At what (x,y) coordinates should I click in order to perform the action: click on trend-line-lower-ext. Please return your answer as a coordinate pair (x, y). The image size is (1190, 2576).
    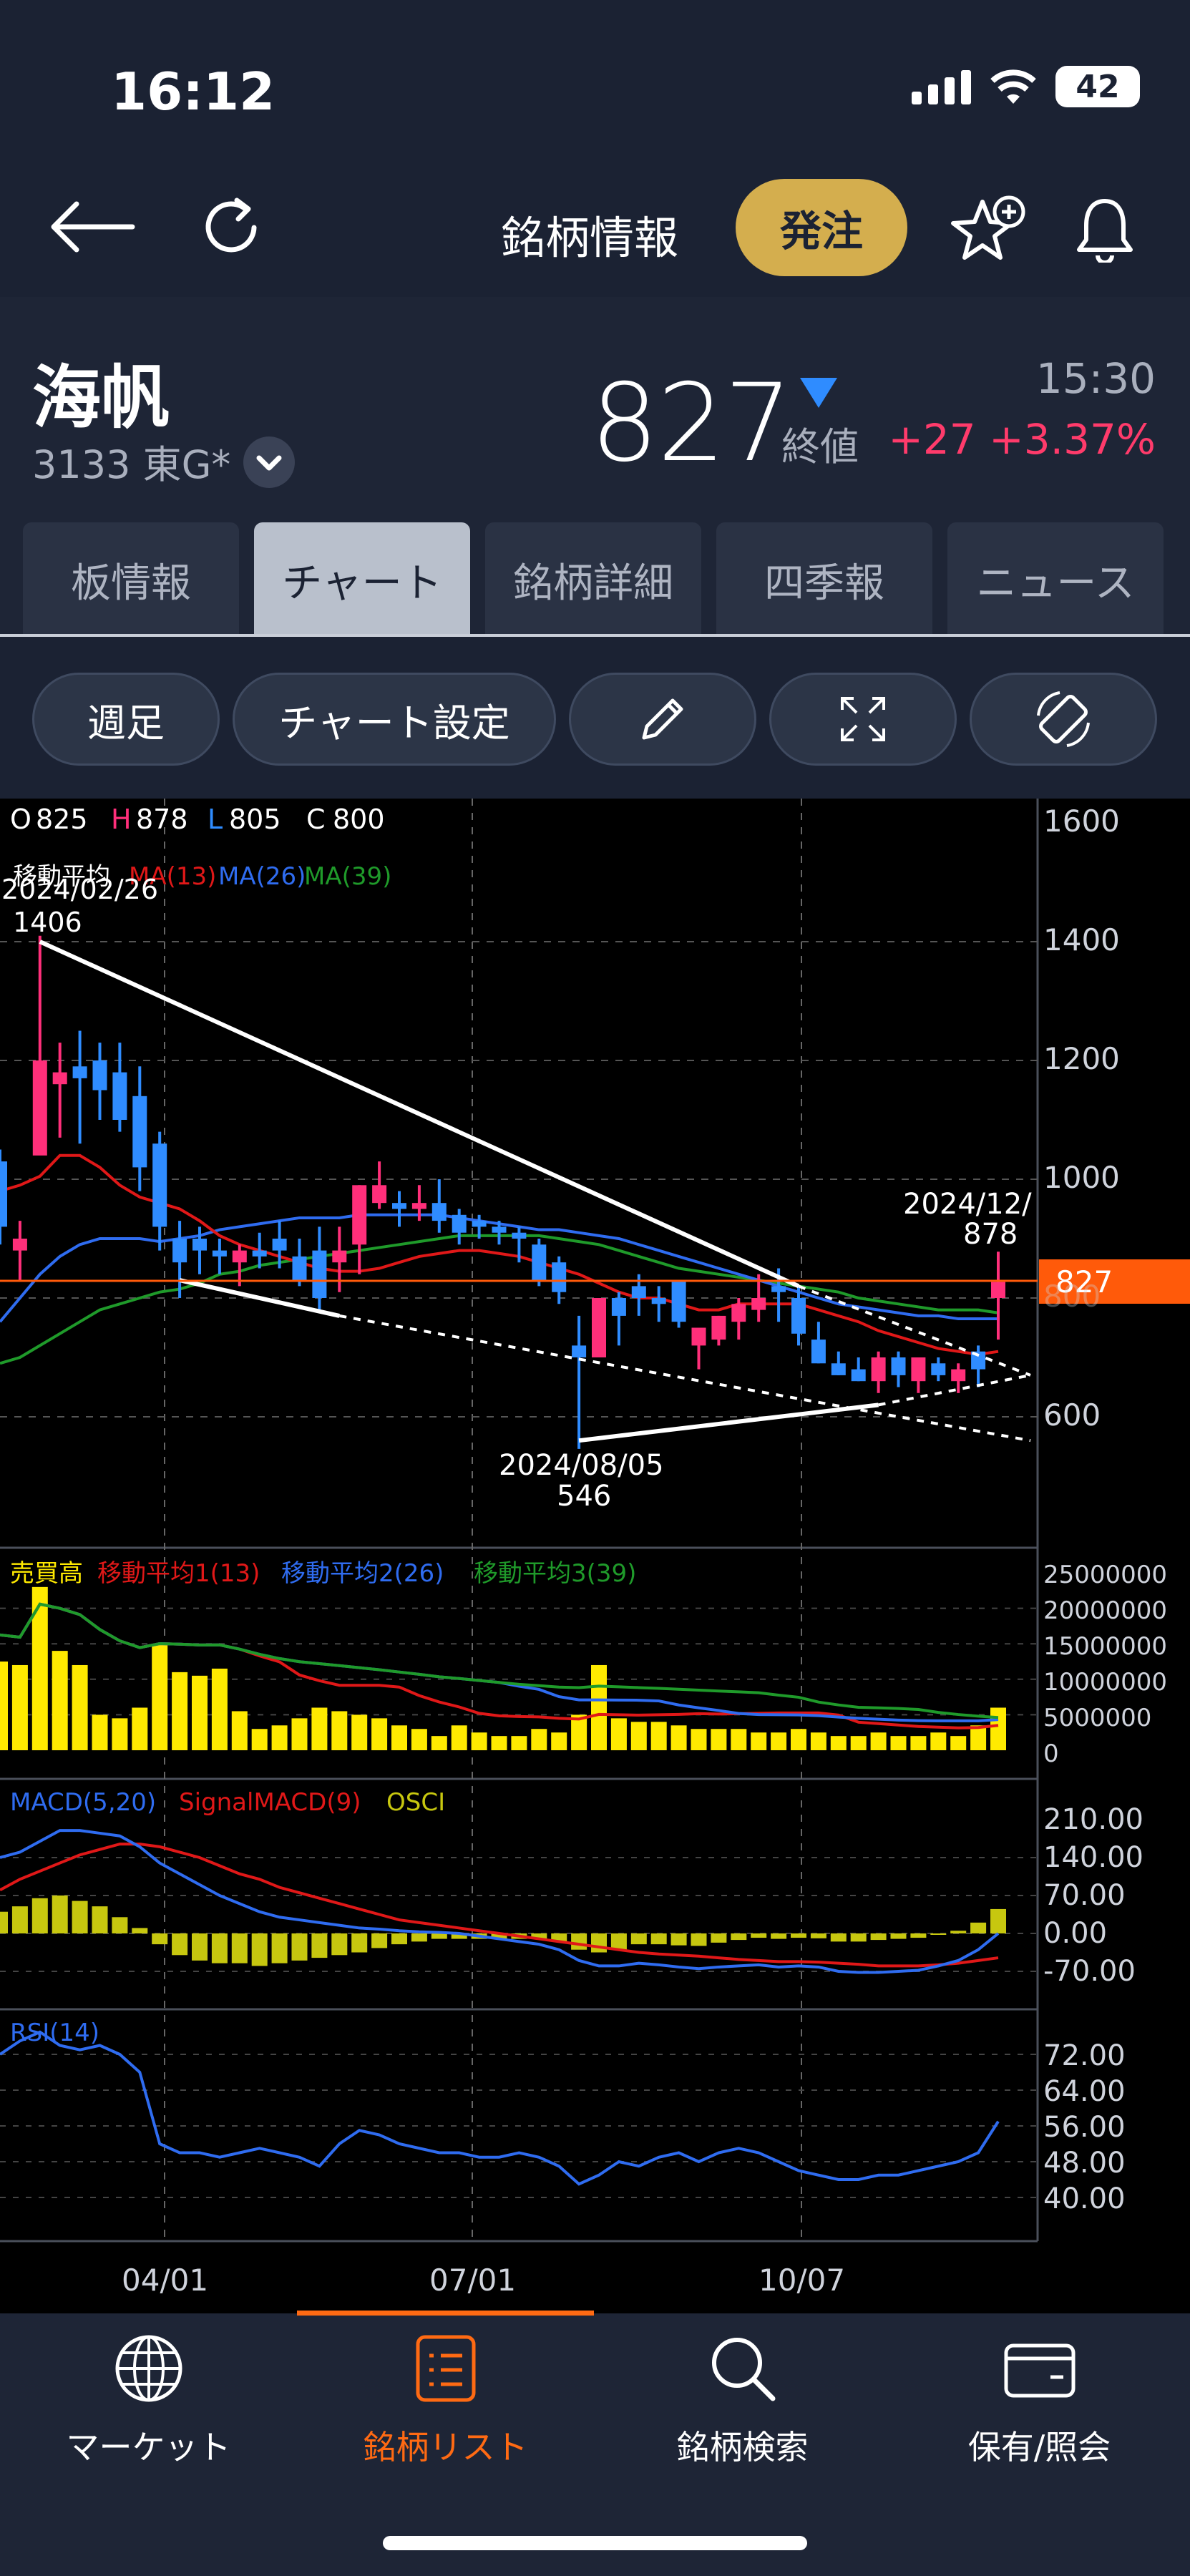
    Looking at the image, I should click on (684, 1378).